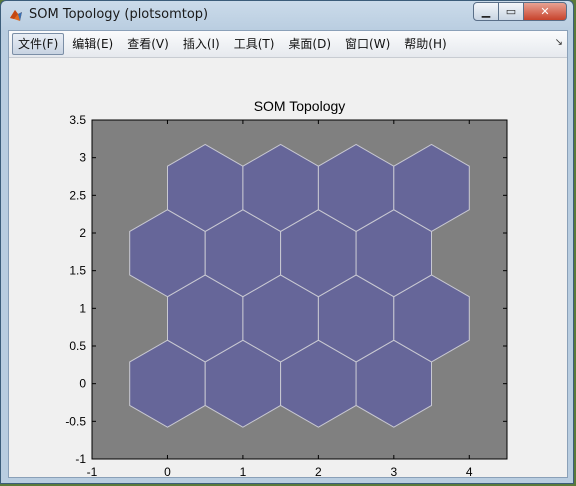 The height and width of the screenshot is (486, 576). Describe the element at coordinates (545, 11) in the screenshot. I see `close-button: ✕` at that location.